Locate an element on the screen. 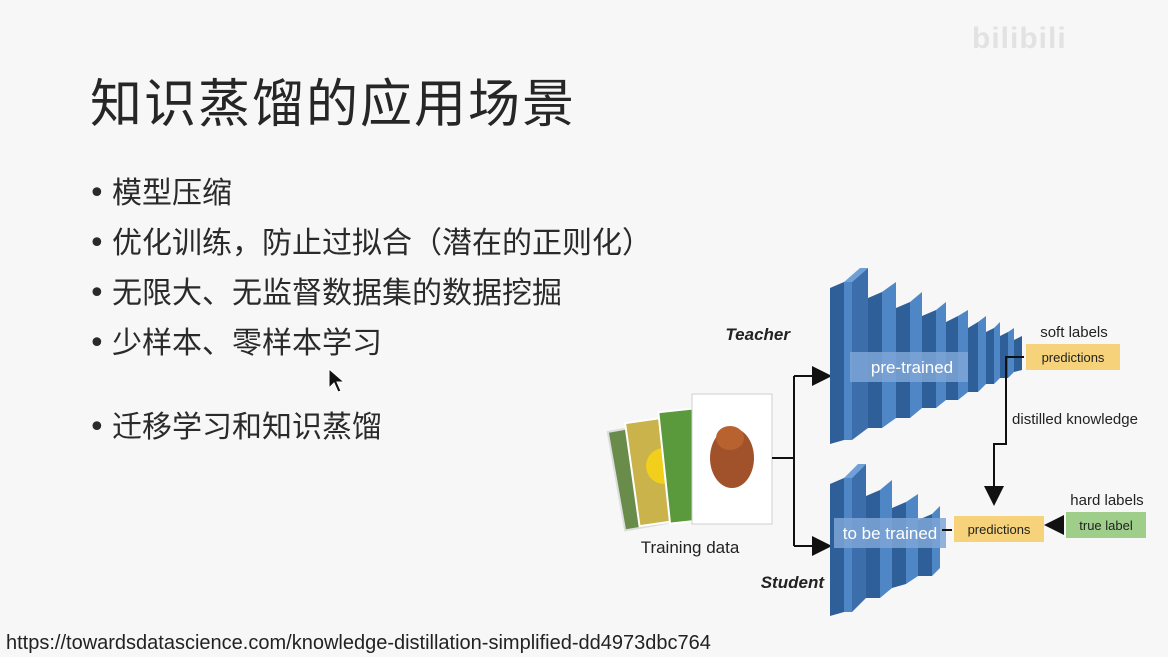 The height and width of the screenshot is (657, 1168). soft-labels-label: soft labels is located at coordinates (1074, 332).